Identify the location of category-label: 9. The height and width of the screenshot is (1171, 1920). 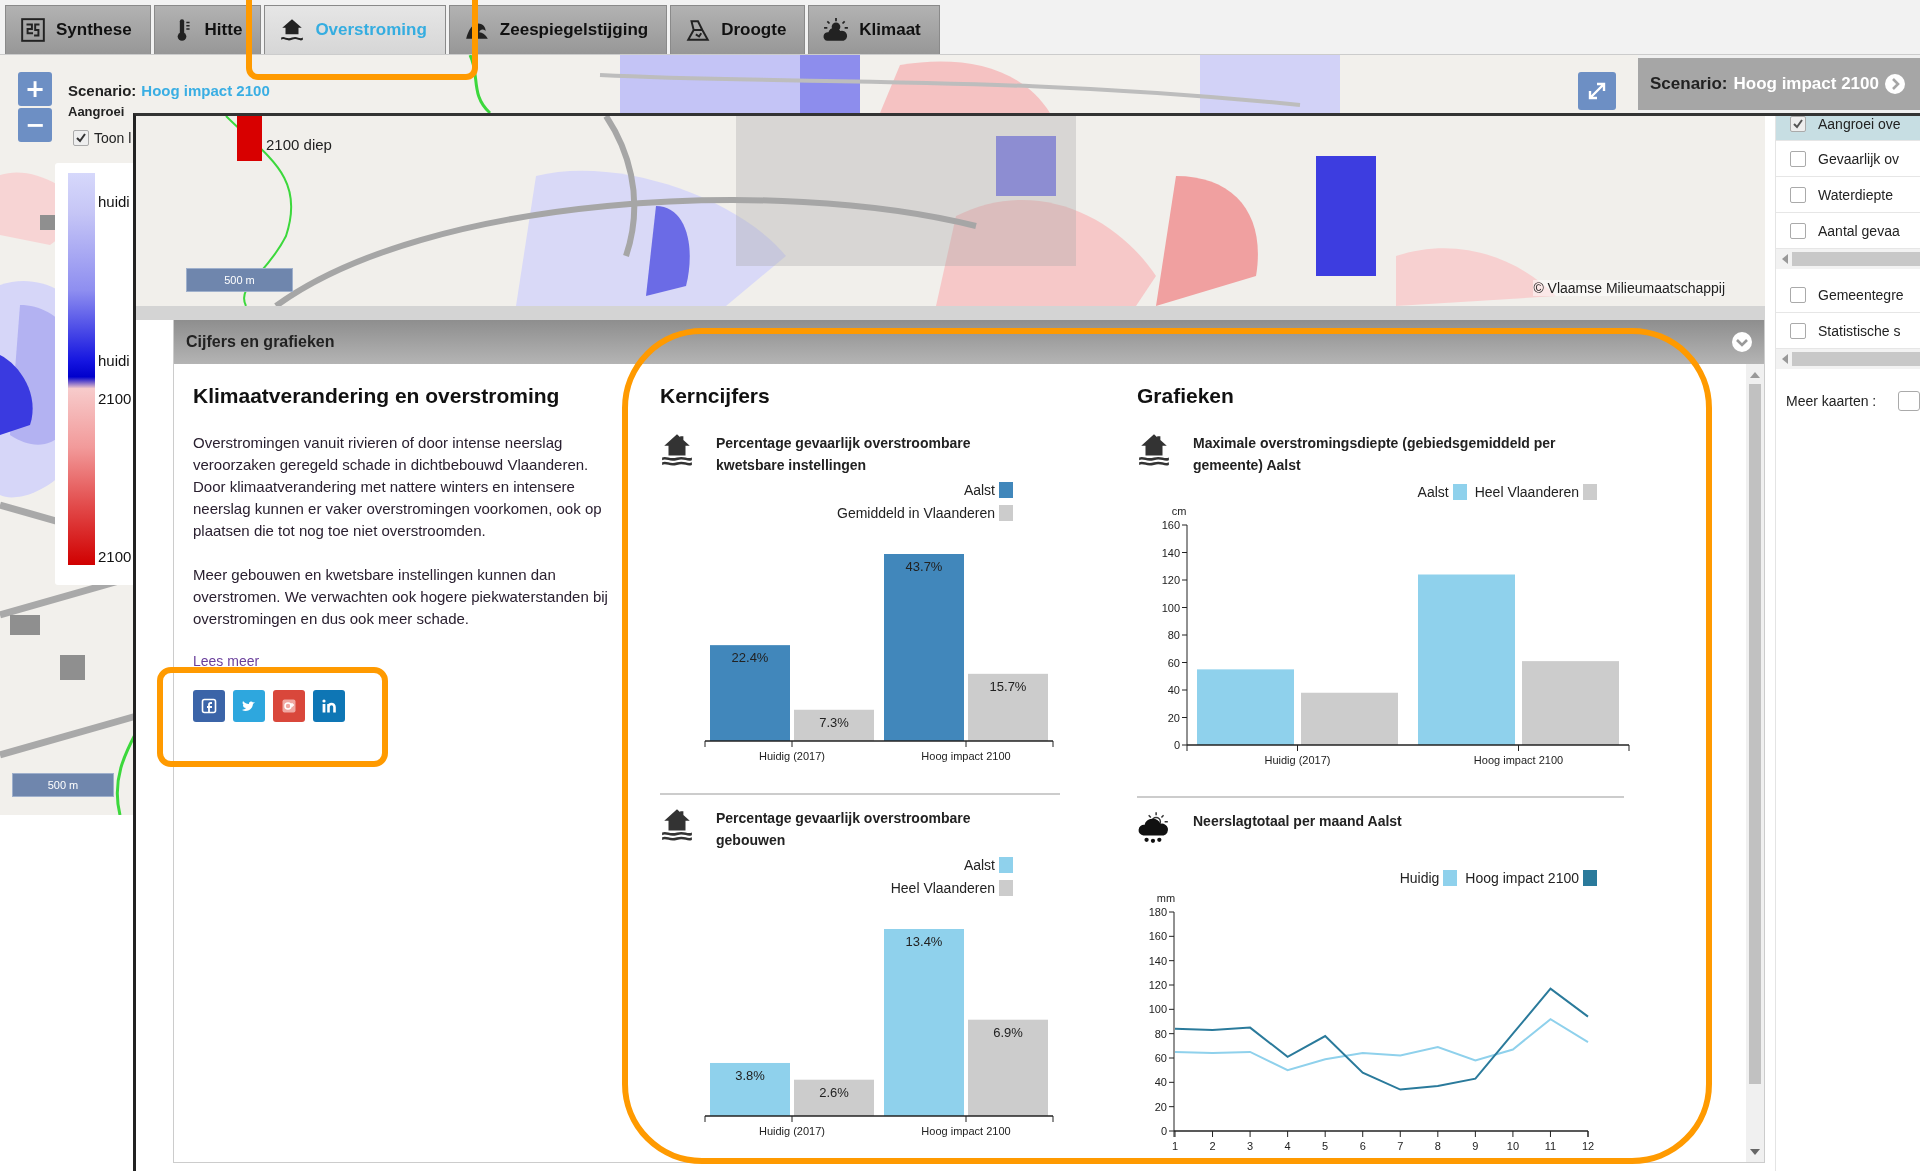
(1475, 1146).